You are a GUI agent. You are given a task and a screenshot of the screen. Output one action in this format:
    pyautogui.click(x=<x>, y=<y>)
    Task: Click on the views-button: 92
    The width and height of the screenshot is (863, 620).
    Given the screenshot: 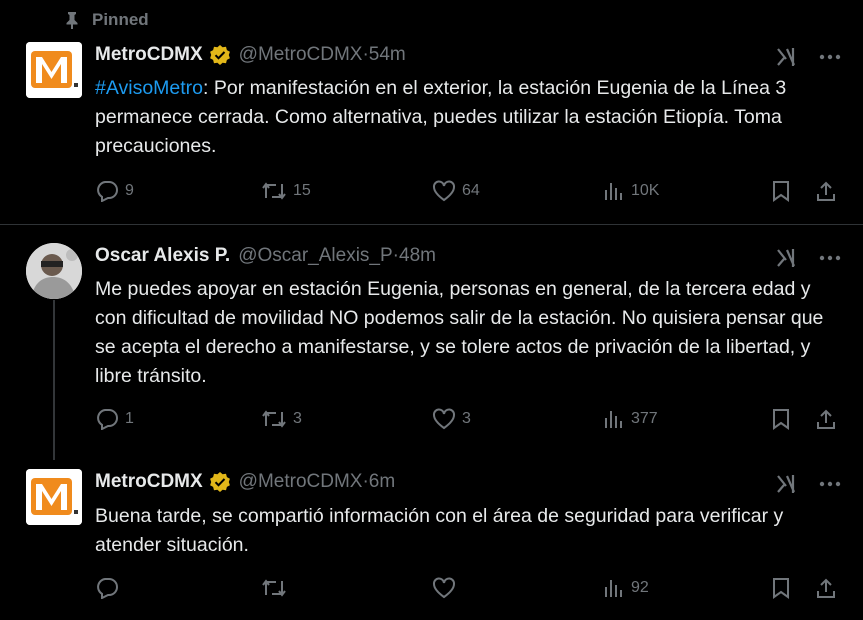 What is the action you would take?
    pyautogui.click(x=626, y=588)
    